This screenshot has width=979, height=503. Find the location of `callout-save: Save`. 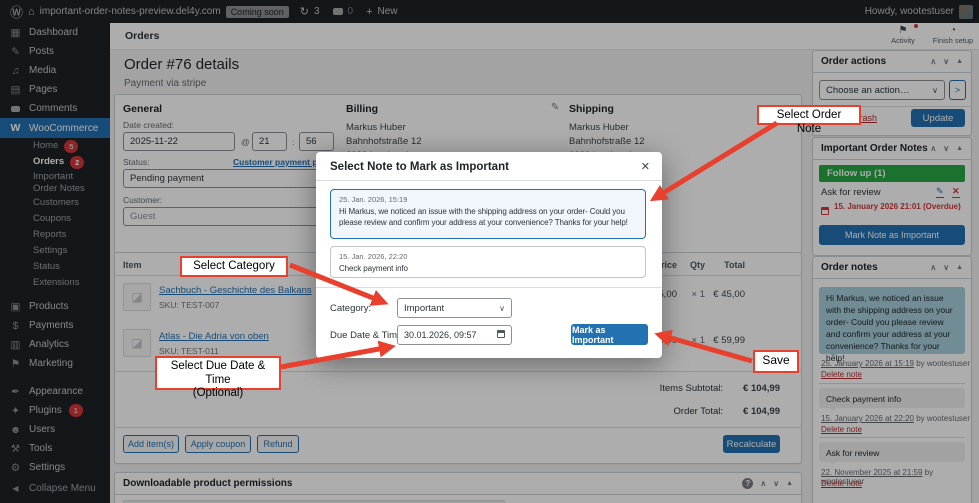

callout-save: Save is located at coordinates (776, 361).